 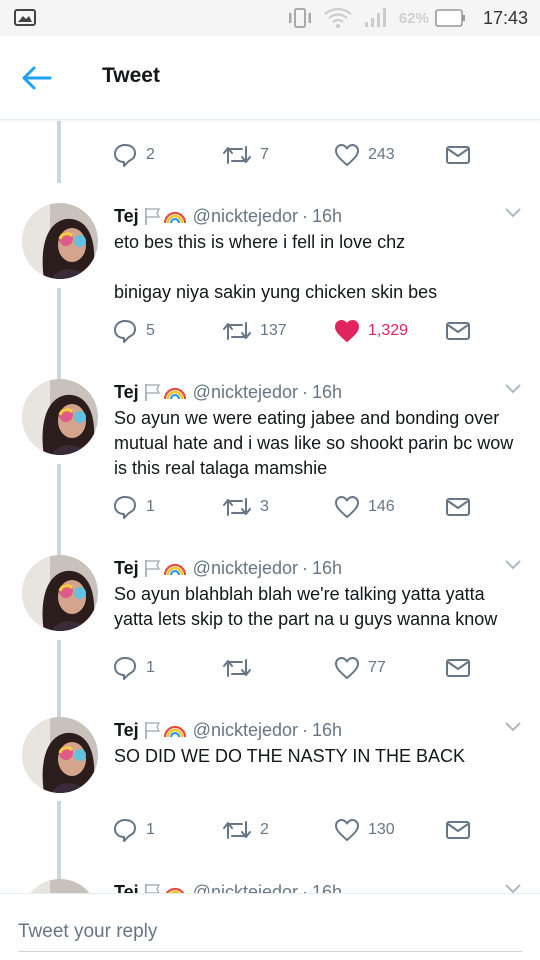 I want to click on thread-tweet: Tej @nicktejedor · 16h, so click(x=270, y=886).